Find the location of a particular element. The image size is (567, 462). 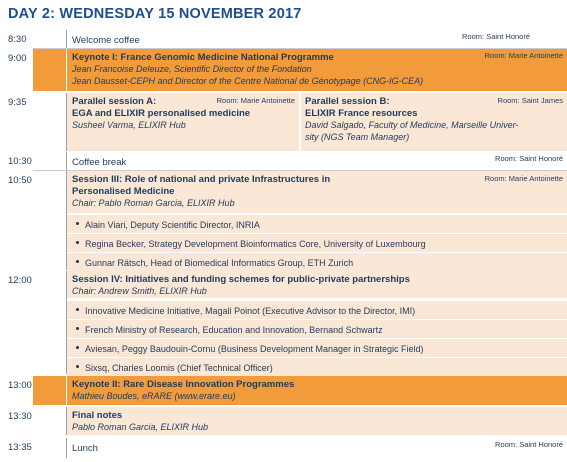

speaker-line: Pablo Roman Garcia, ELIXIR Hub is located at coordinates (140, 427).